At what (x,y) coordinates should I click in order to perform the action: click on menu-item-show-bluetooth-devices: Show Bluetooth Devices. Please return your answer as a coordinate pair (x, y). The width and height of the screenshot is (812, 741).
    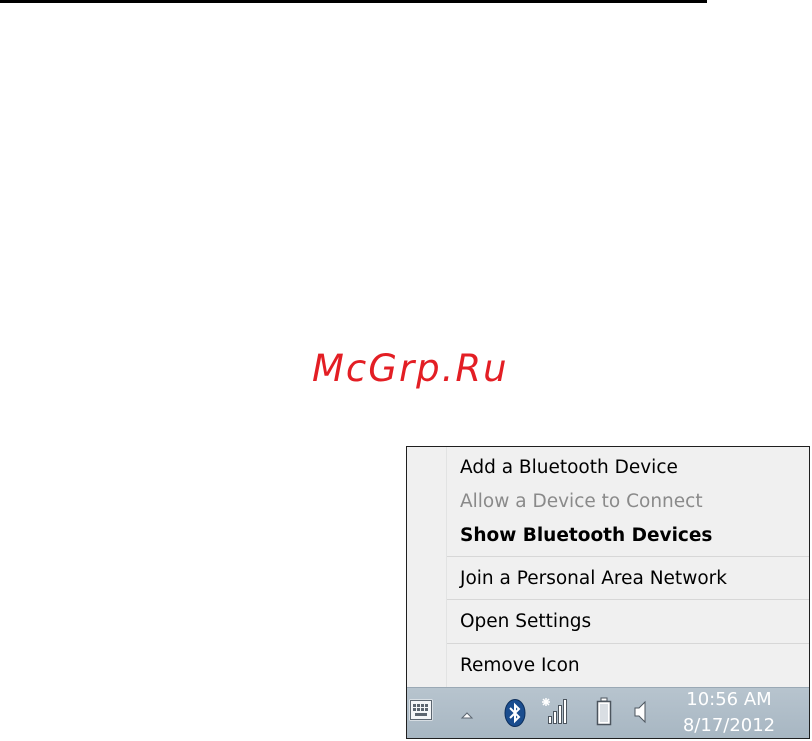
    Looking at the image, I should click on (586, 536).